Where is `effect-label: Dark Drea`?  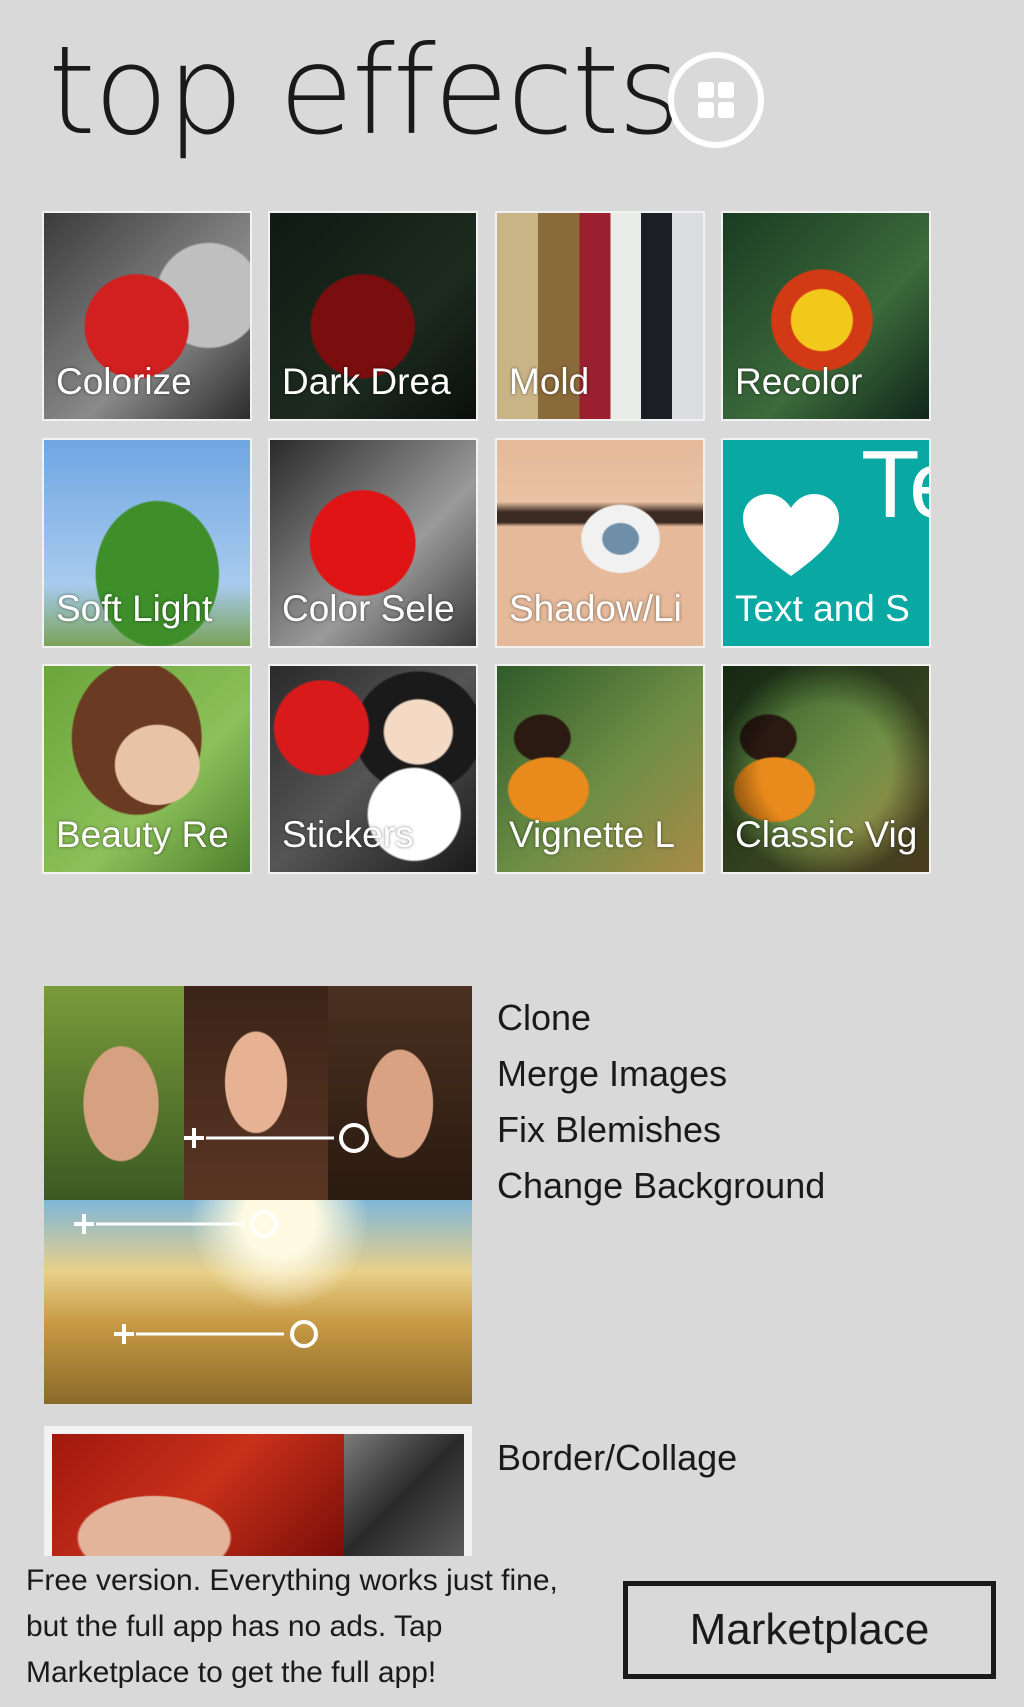 effect-label: Dark Drea is located at coordinates (366, 381).